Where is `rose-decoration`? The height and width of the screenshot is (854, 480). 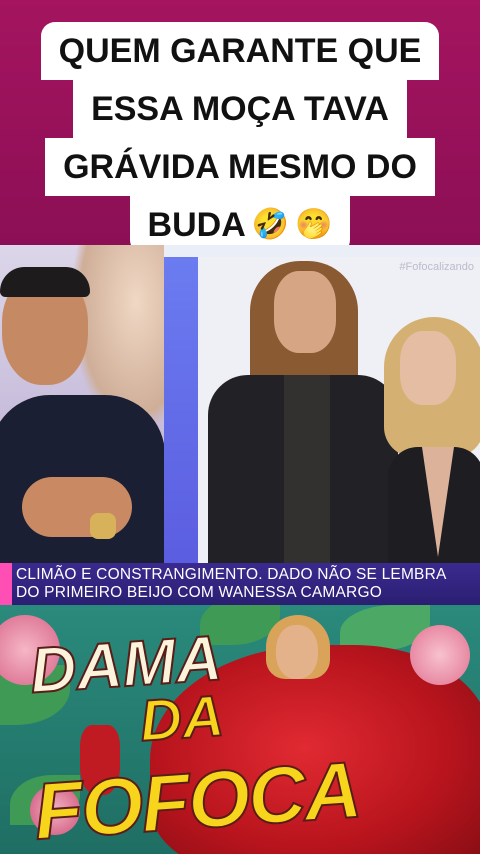
rose-decoration is located at coordinates (440, 655).